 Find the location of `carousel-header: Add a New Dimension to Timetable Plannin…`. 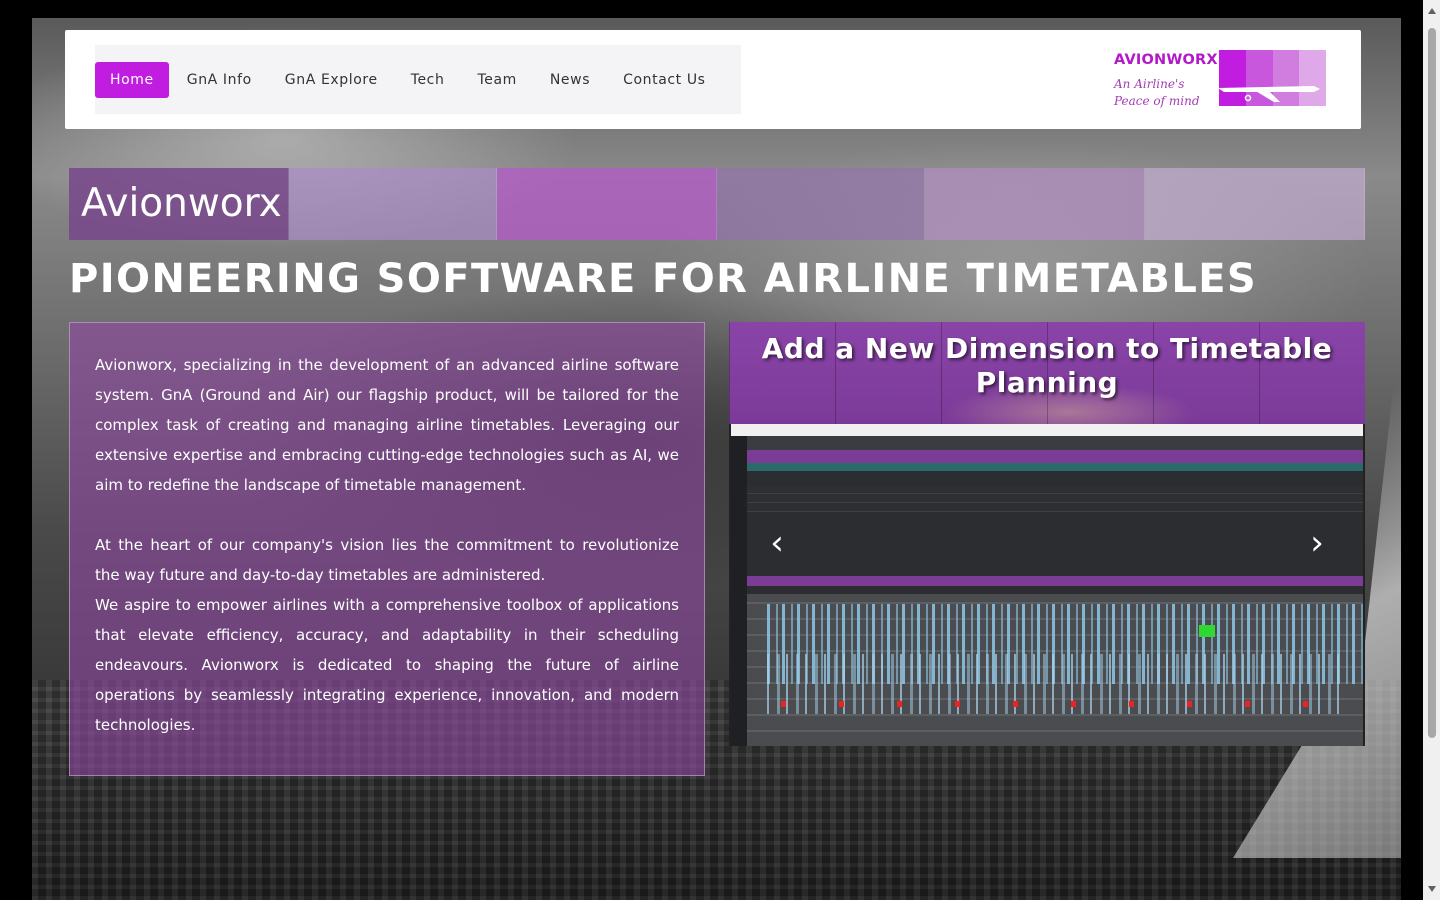

carousel-header: Add a New Dimension to Timetable Plannin… is located at coordinates (1047, 373).